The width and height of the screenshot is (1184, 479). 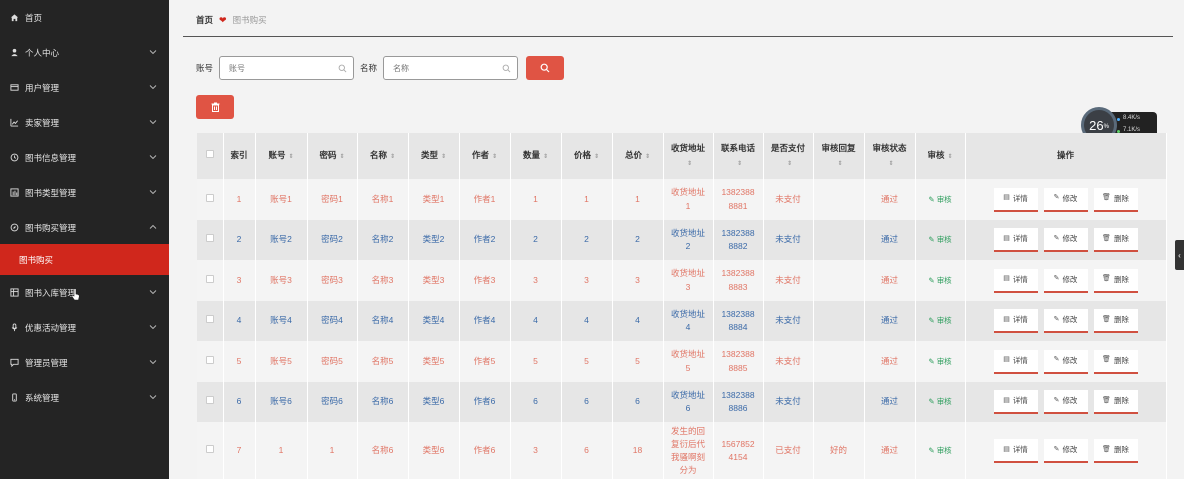 What do you see at coordinates (84, 192) in the screenshot?
I see `sidebar-item-book-type-management: 图书类型管理` at bounding box center [84, 192].